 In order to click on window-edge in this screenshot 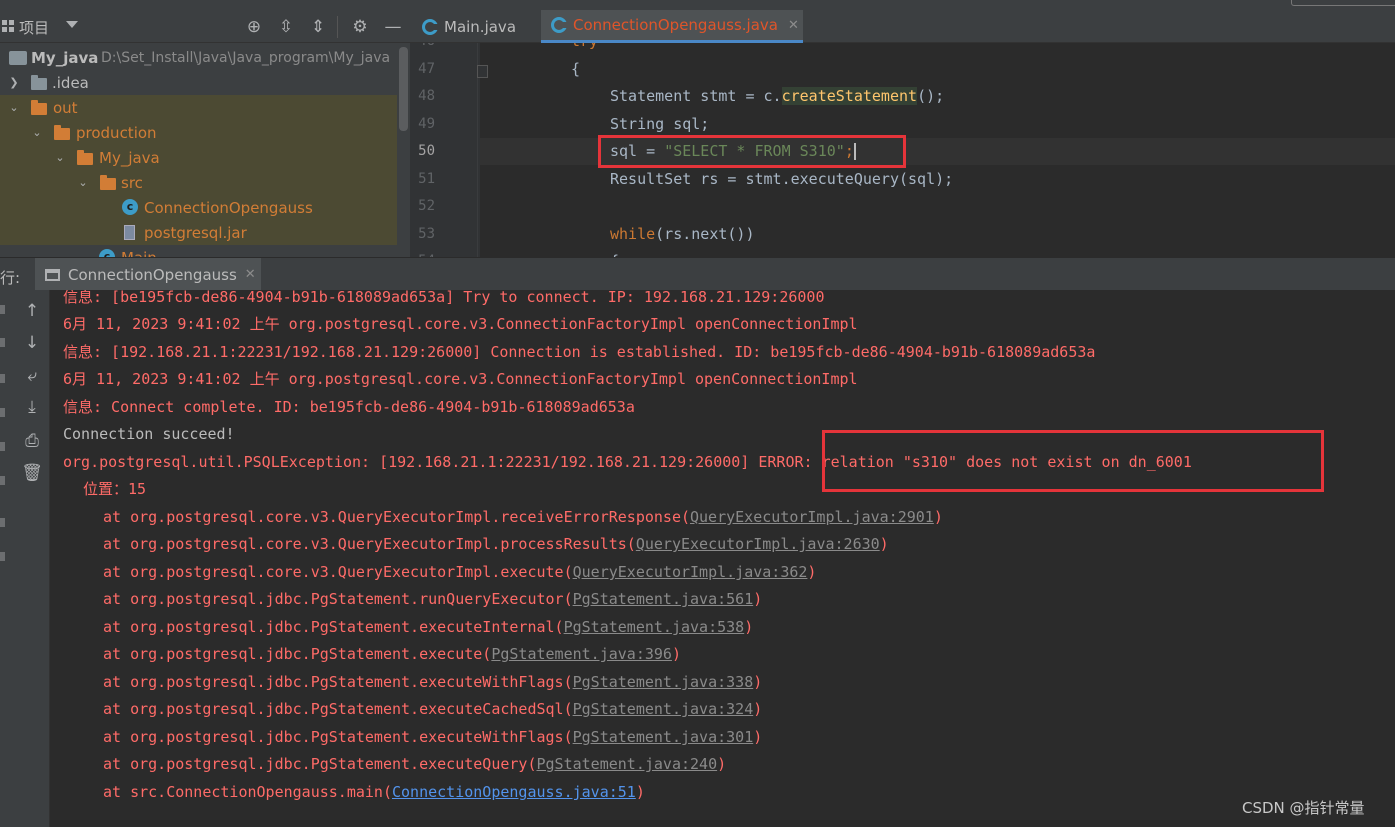, I will do `click(1343, 3)`.